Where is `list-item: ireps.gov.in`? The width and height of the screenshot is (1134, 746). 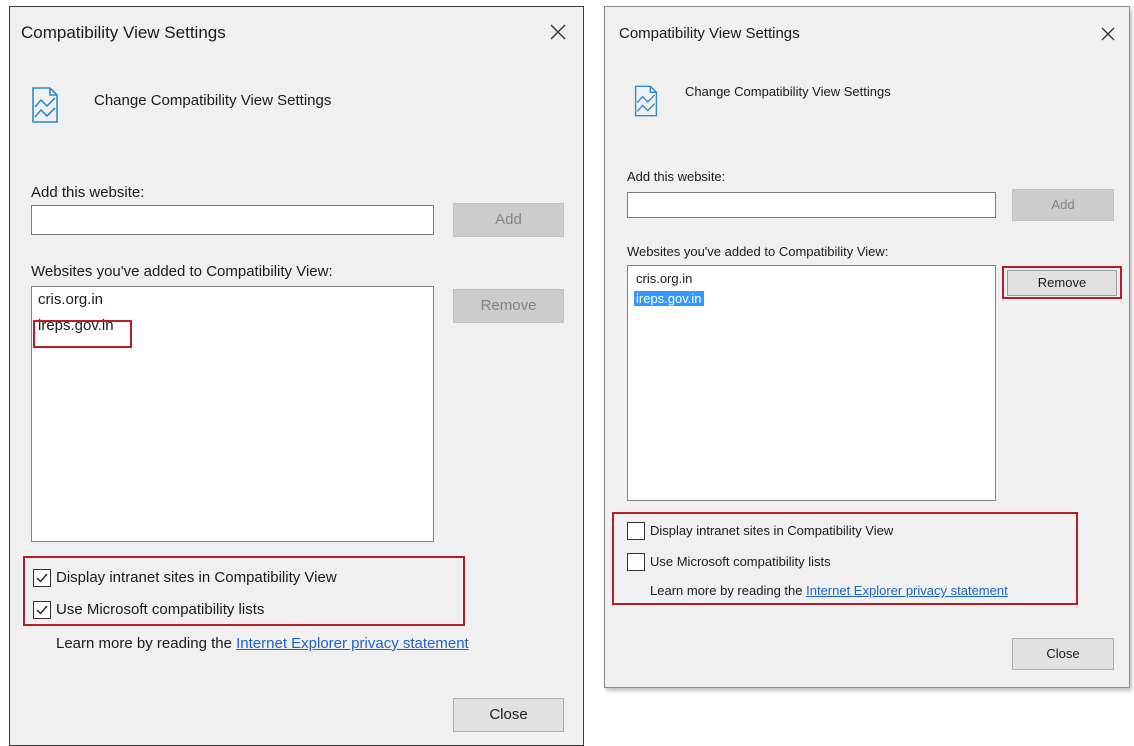
list-item: ireps.gov.in is located at coordinates (76, 325).